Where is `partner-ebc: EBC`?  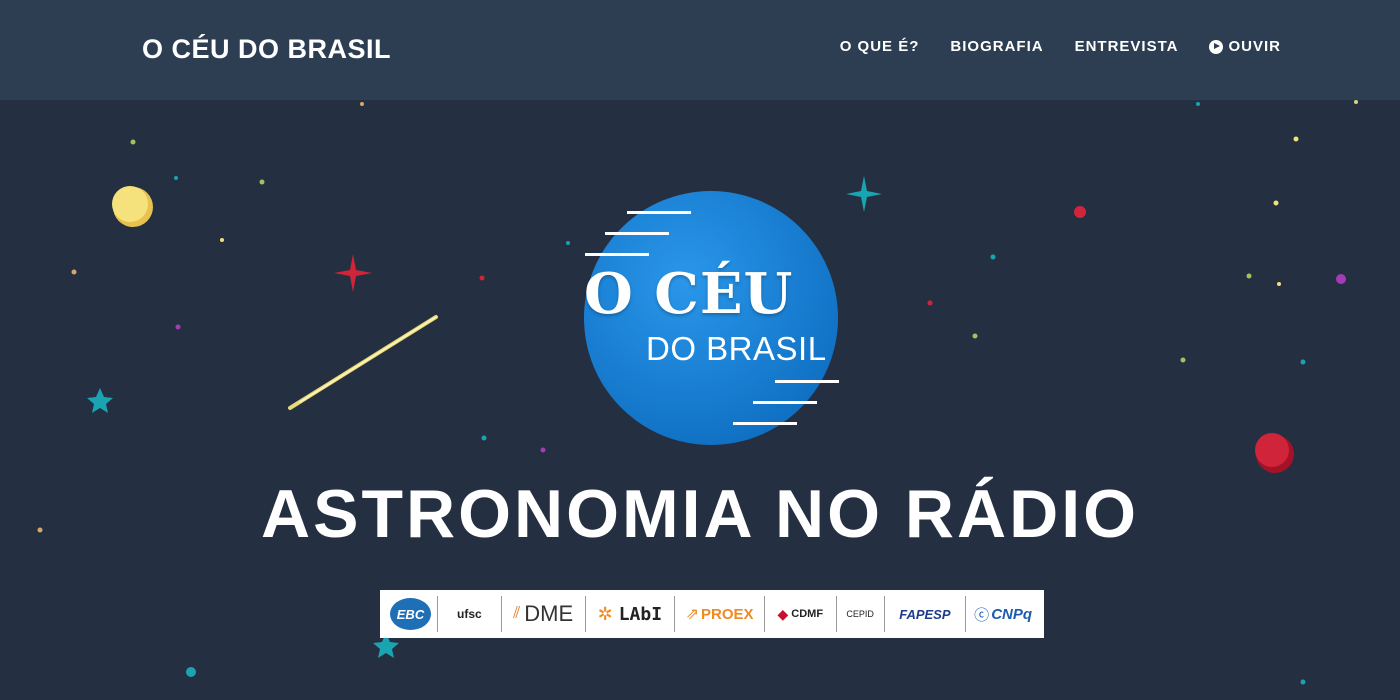
partner-ebc: EBC is located at coordinates (411, 614).